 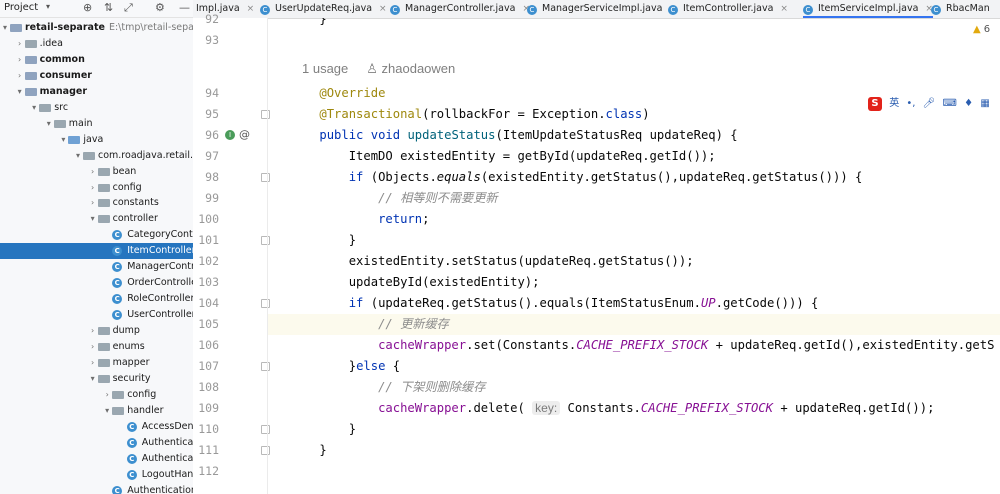 What do you see at coordinates (206, 345) in the screenshot?
I see `line-number: 106` at bounding box center [206, 345].